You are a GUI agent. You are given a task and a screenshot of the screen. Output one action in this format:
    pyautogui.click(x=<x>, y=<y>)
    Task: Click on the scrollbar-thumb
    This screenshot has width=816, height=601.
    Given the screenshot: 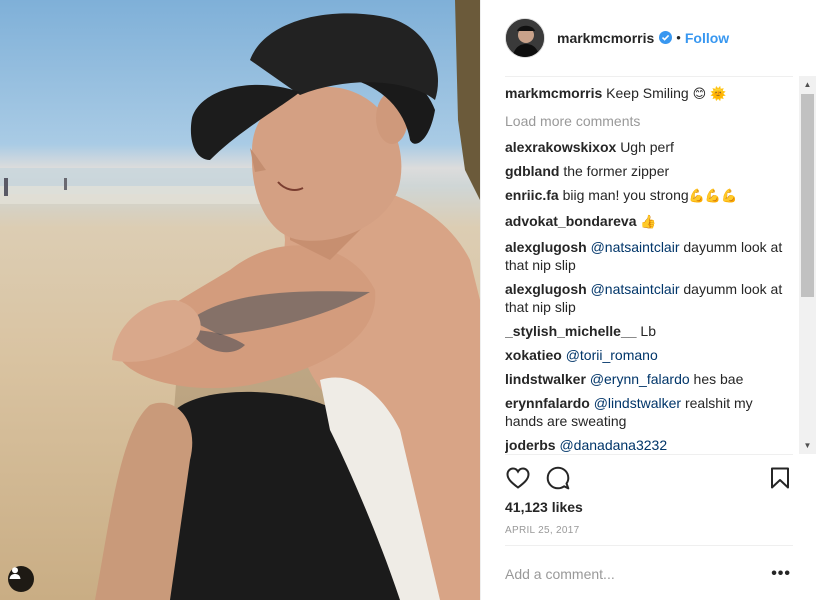 What is the action you would take?
    pyautogui.click(x=807, y=195)
    